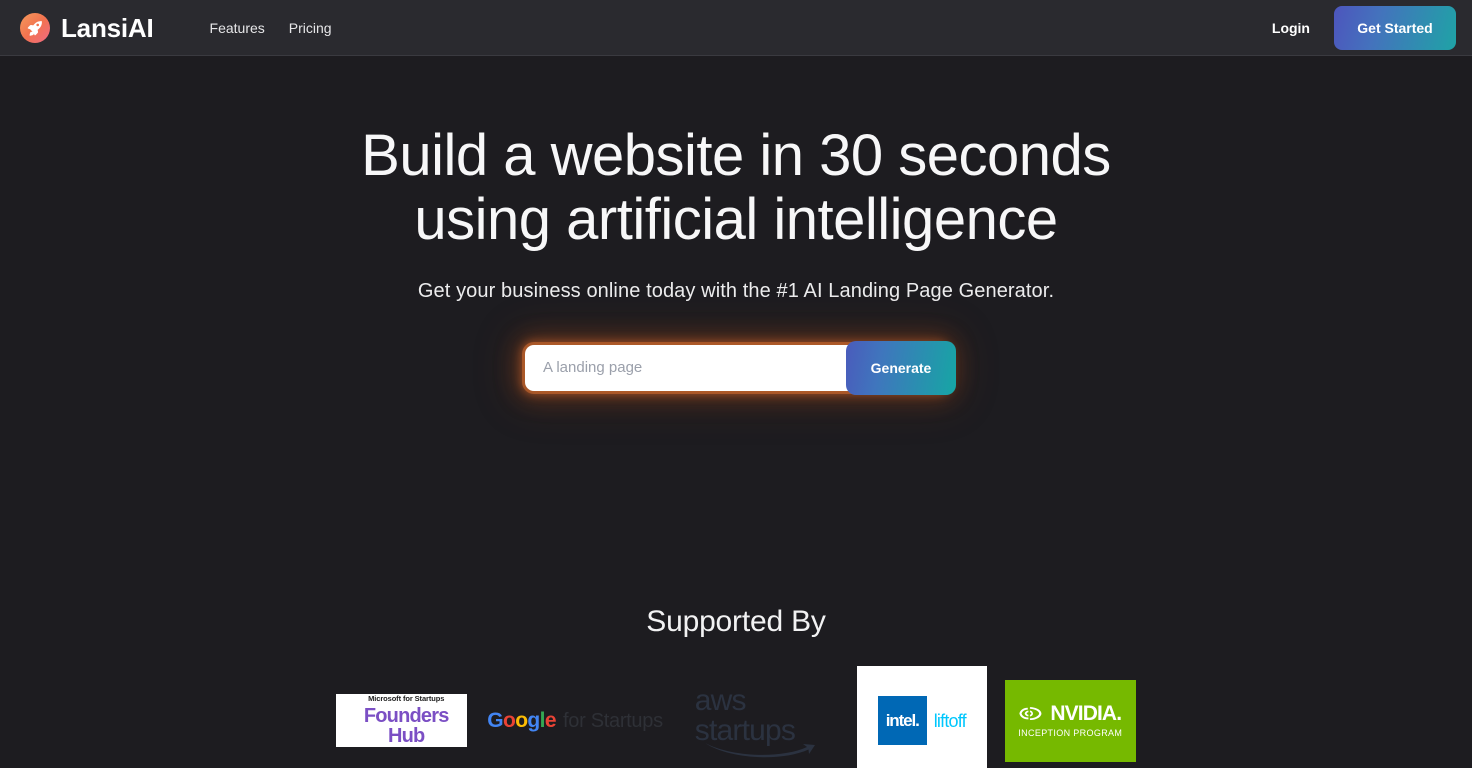 The height and width of the screenshot is (768, 1472). What do you see at coordinates (901, 367) in the screenshot?
I see `generate-button: Generate` at bounding box center [901, 367].